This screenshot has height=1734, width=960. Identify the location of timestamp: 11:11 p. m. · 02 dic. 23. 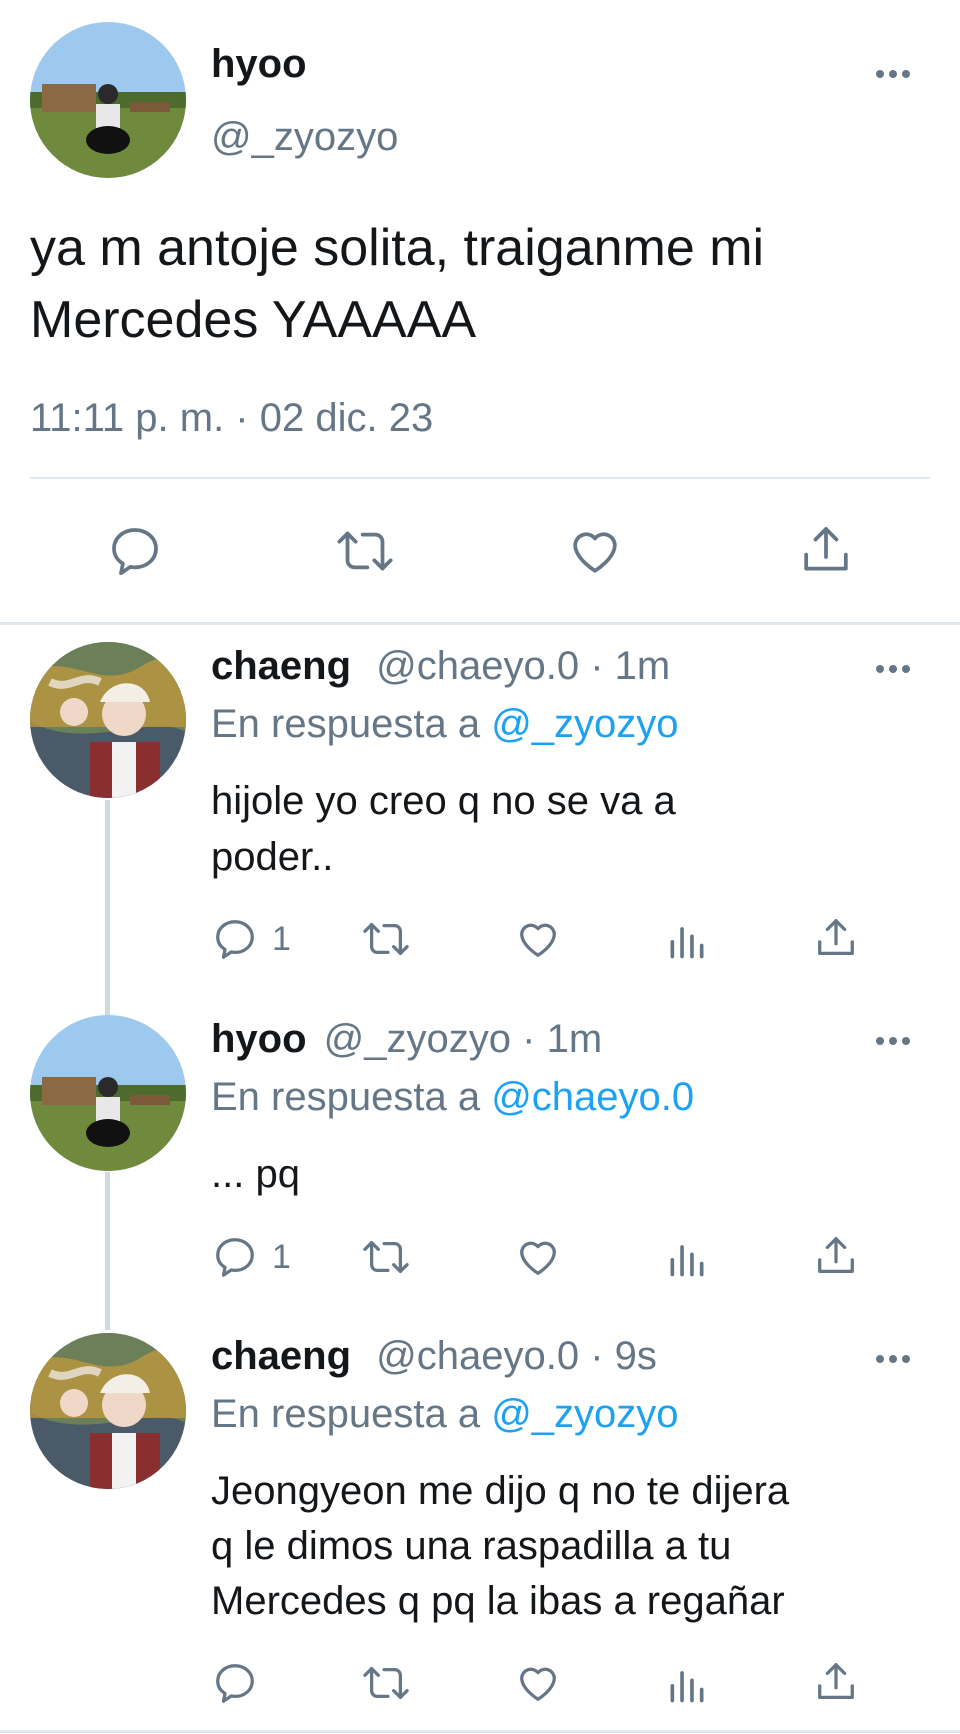
(231, 418).